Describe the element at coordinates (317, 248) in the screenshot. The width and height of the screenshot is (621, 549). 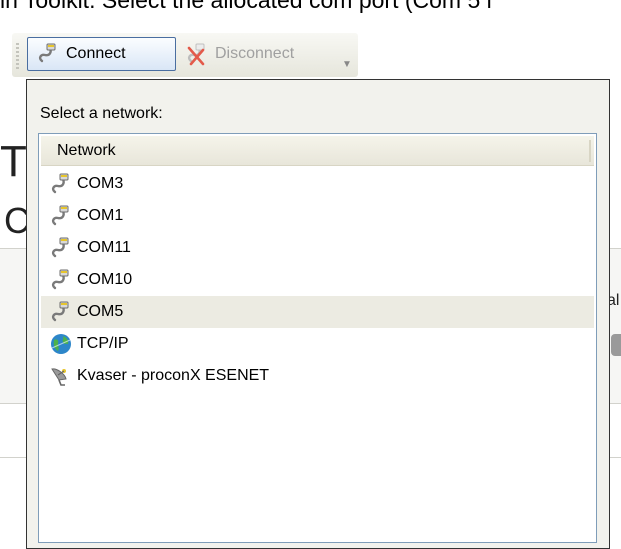
I see `list-item-com11: COM11` at that location.